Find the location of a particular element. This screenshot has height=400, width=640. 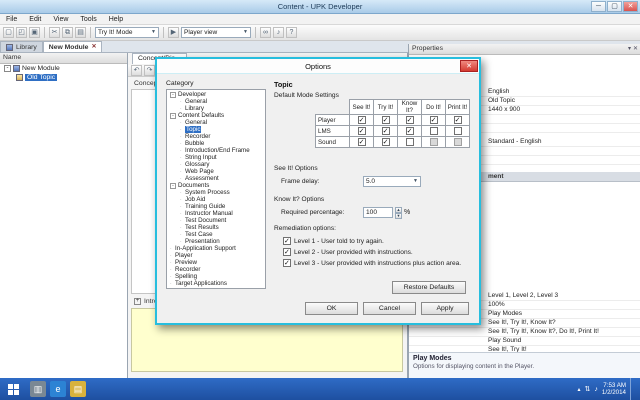

tree-item-new-module: - New Module is located at coordinates (63, 68).